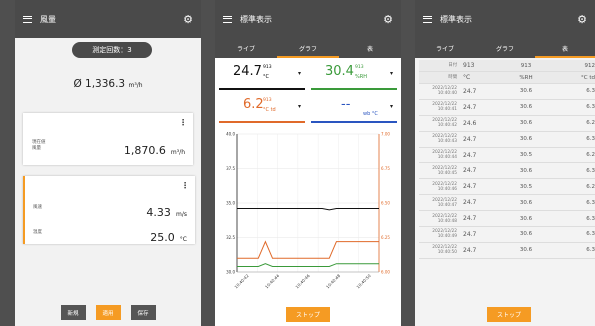  Describe the element at coordinates (230, 237) in the screenshot. I see `left-tick-label: 32.5` at that location.